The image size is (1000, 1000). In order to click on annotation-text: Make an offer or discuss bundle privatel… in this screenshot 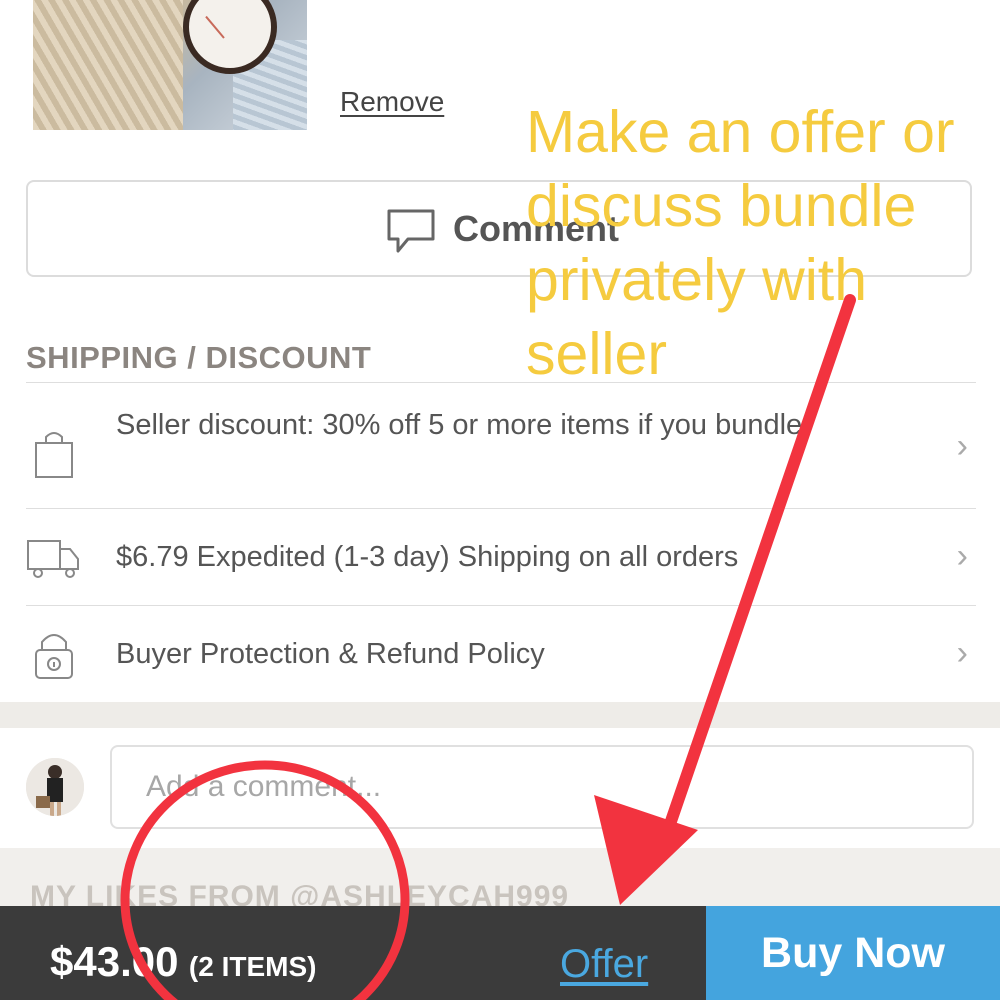, I will do `click(740, 243)`.